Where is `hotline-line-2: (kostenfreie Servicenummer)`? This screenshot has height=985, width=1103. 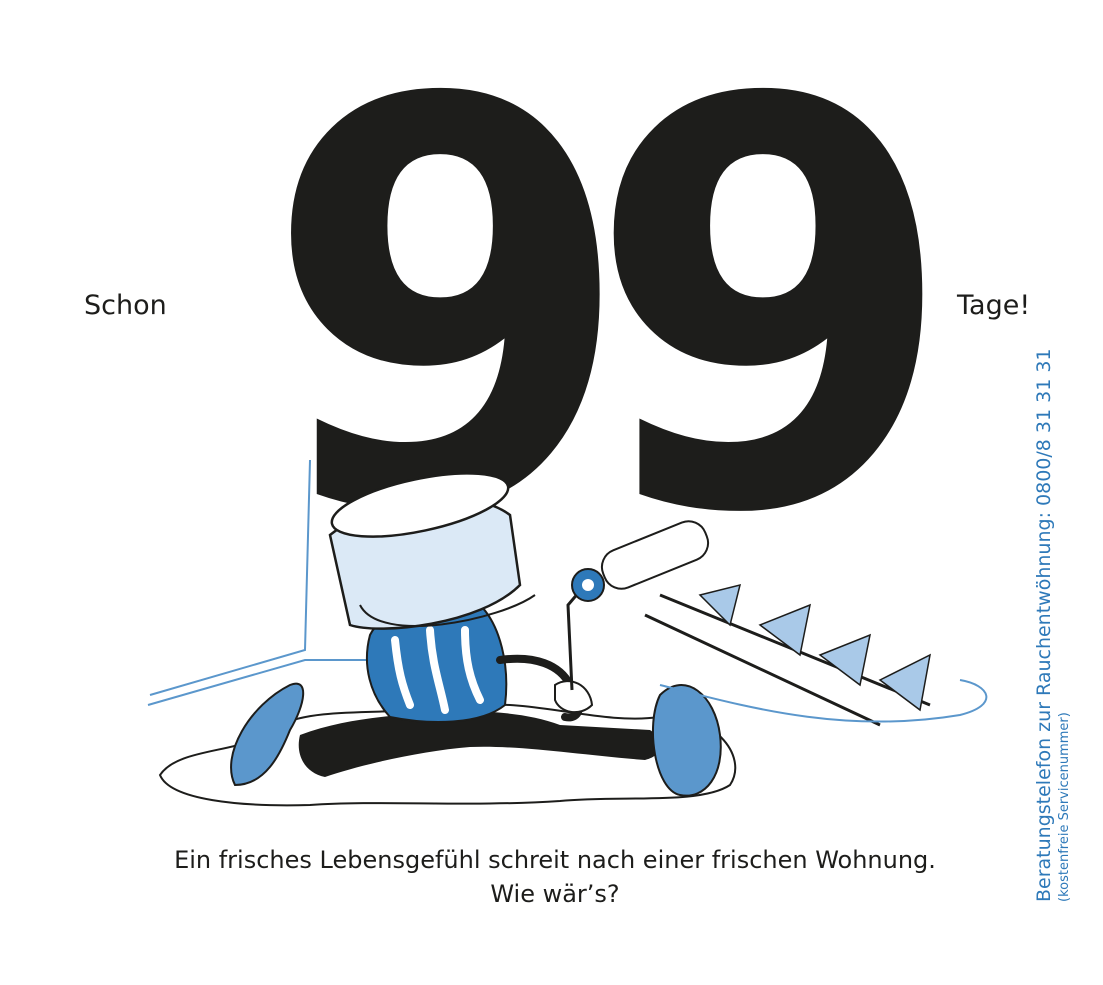 hotline-line-2: (kostenfreie Servicenummer) is located at coordinates (1064, 807).